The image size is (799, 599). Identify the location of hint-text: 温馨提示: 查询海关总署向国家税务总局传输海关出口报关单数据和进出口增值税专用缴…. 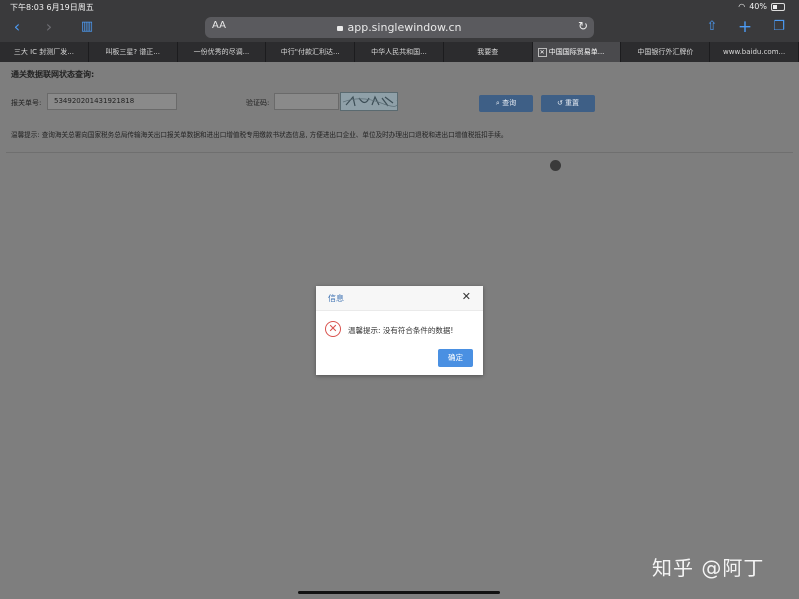
(259, 135).